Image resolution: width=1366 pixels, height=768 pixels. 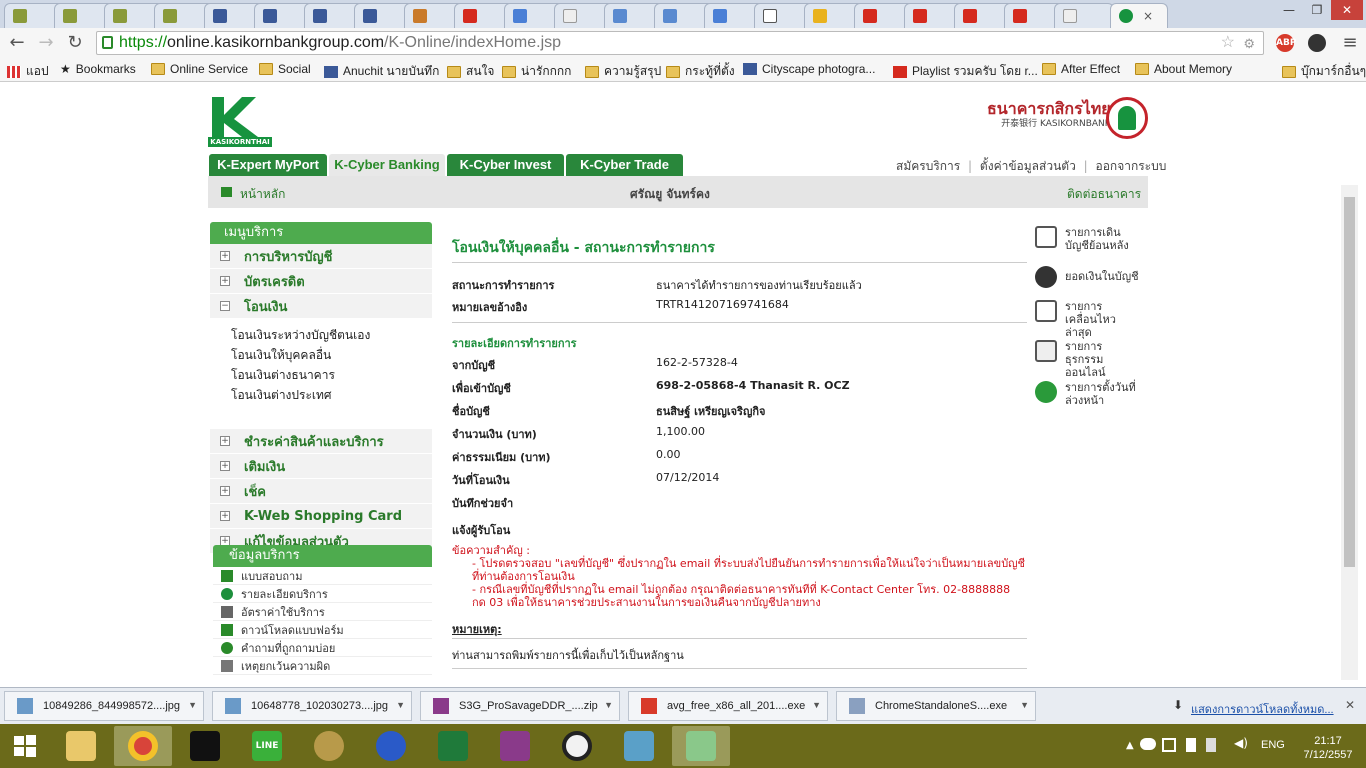 What do you see at coordinates (70, 16) in the screenshot?
I see `kbank-favicon-icon` at bounding box center [70, 16].